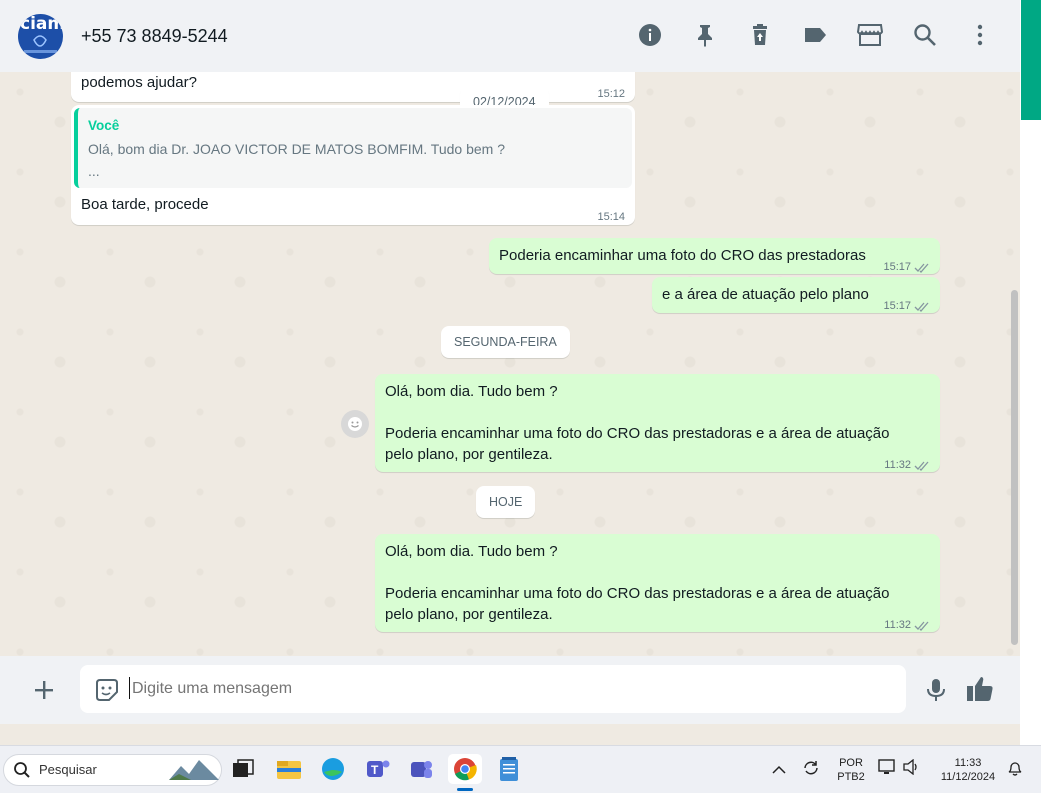 This screenshot has height=793, width=1041. Describe the element at coordinates (421, 769) in the screenshot. I see `teams-icon` at that location.